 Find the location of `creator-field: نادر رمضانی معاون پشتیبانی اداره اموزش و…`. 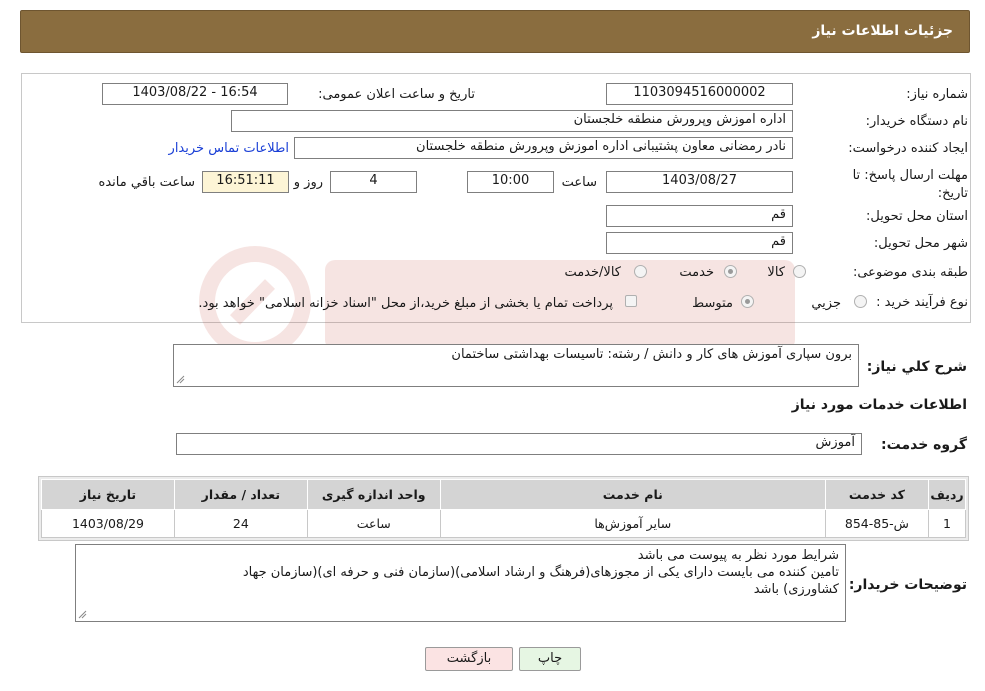

creator-field: نادر رمضانی معاون پشتیبانی اداره اموزش و… is located at coordinates (543, 148).